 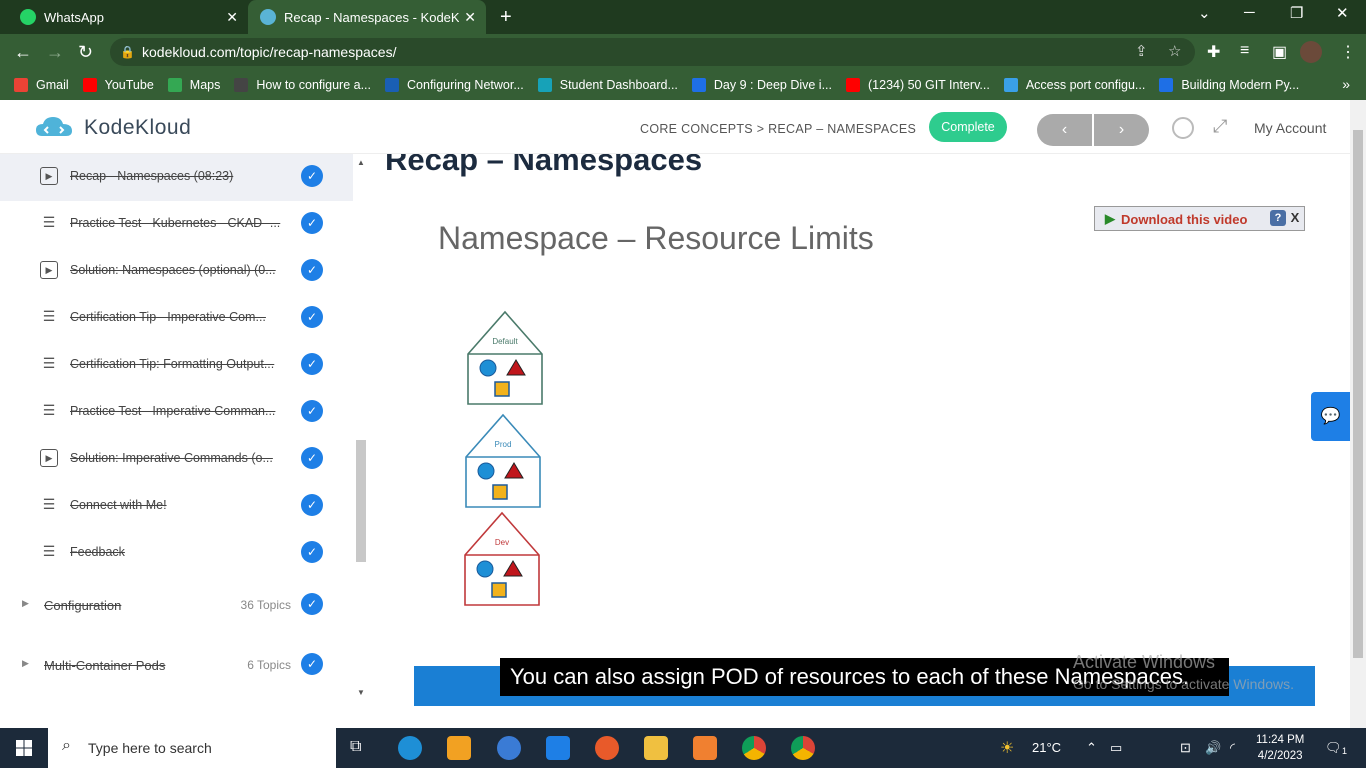 What do you see at coordinates (41, 85) in the screenshot?
I see `bookmark-item: Gmail` at bounding box center [41, 85].